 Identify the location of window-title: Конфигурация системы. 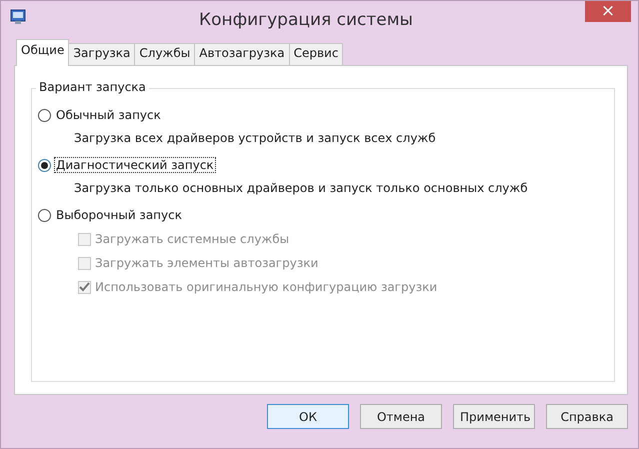
(306, 20).